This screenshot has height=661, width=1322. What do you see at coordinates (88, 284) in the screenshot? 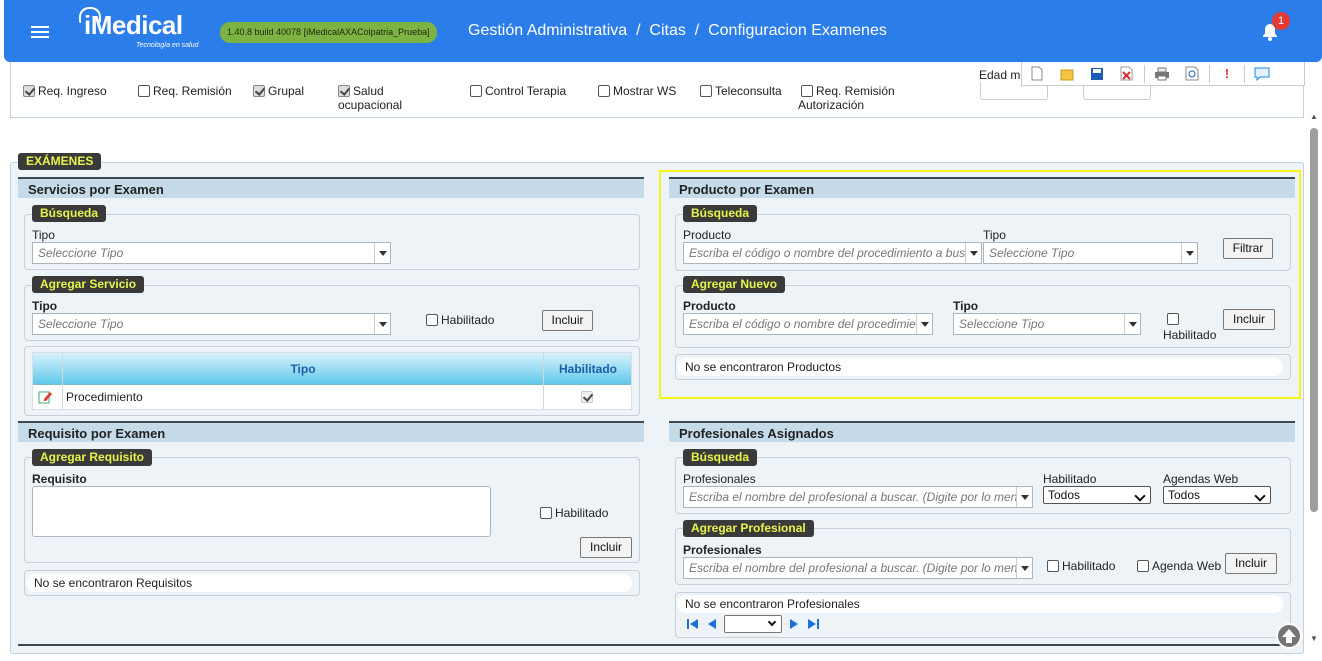
I see `agregar-servicio-legend: Agregar Servicio` at bounding box center [88, 284].